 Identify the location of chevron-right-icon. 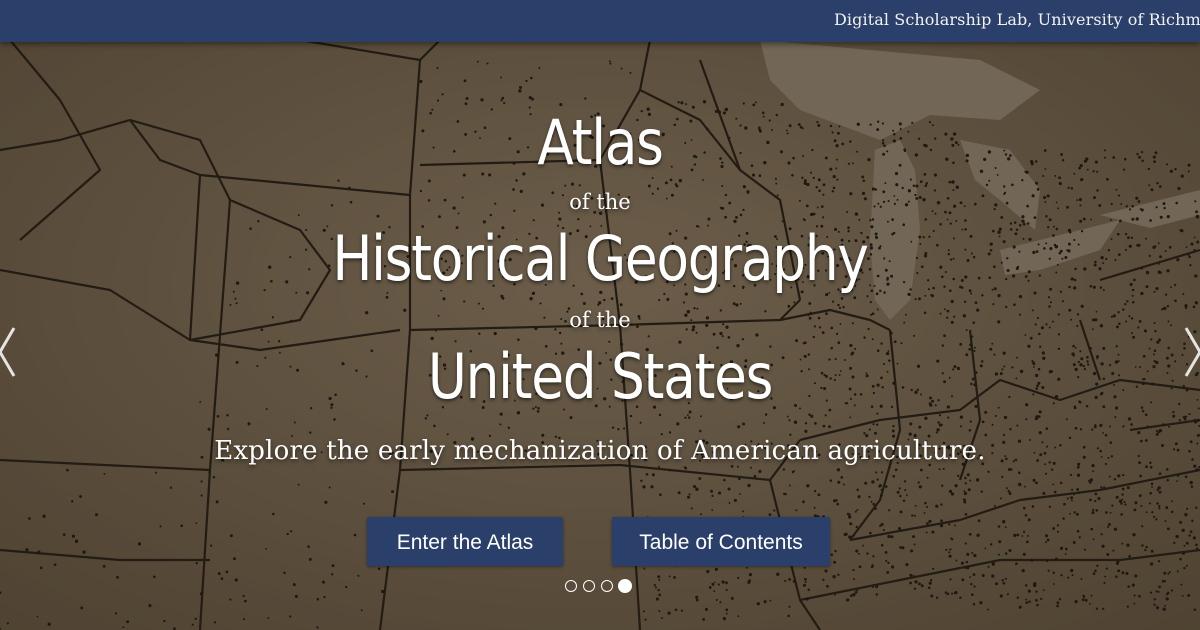
(1189, 352).